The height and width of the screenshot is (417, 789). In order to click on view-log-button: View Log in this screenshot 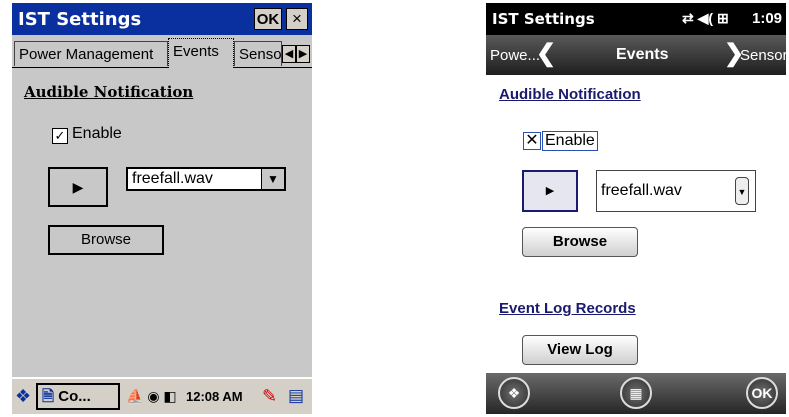, I will do `click(580, 350)`.